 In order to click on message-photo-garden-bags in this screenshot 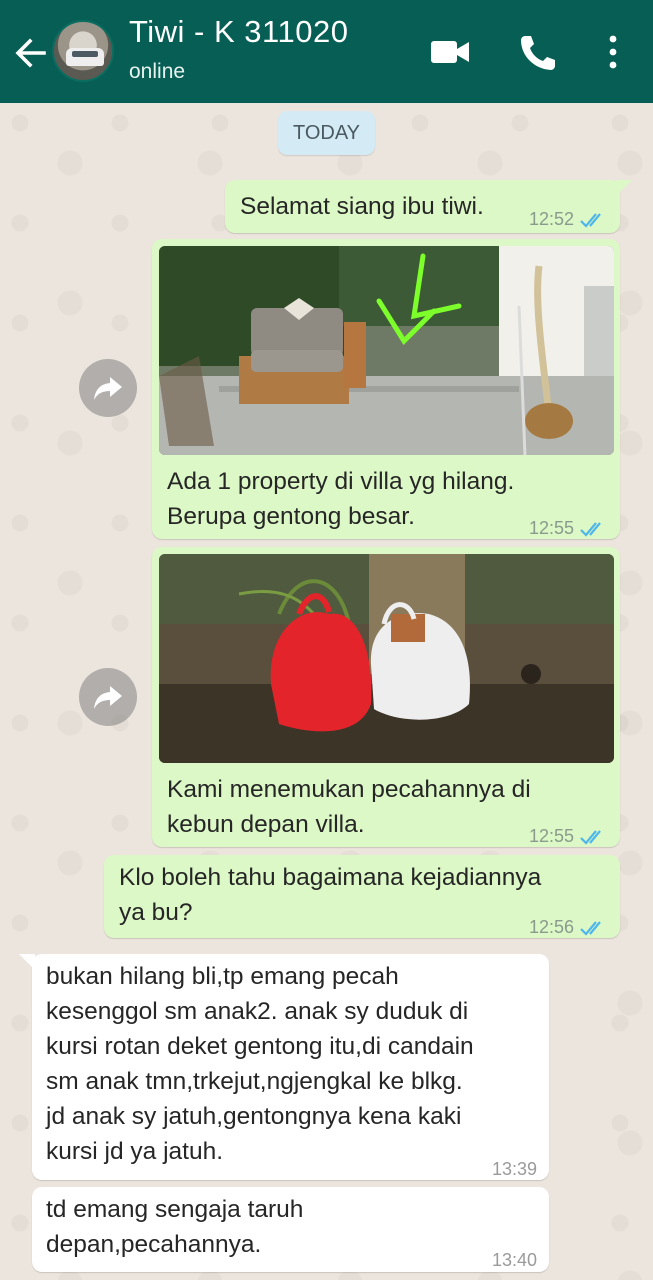, I will do `click(386, 658)`.